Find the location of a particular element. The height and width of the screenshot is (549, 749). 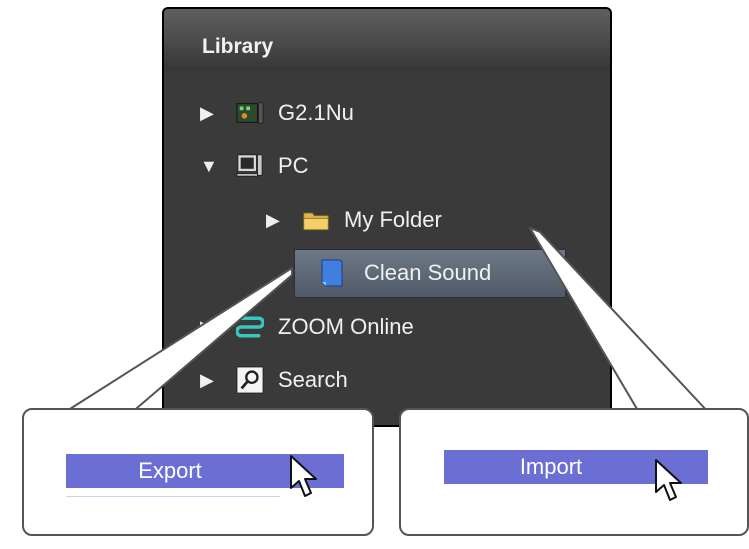

export-callout: Export is located at coordinates (198, 472).